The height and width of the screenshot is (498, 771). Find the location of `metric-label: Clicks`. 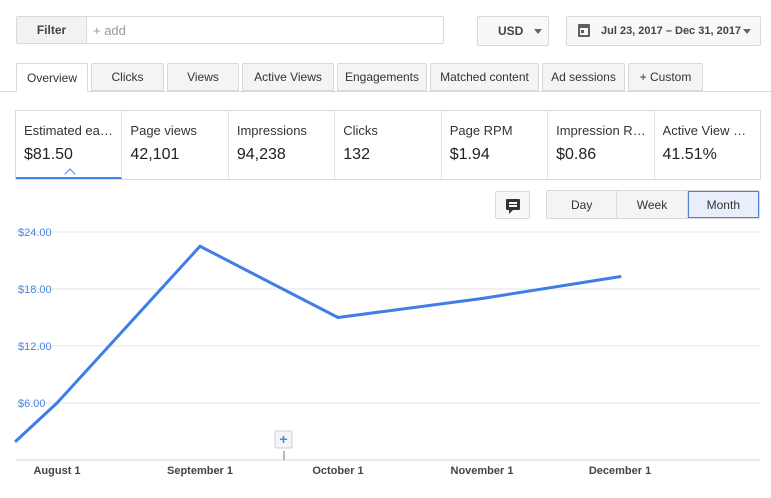

metric-label: Clicks is located at coordinates (360, 130).